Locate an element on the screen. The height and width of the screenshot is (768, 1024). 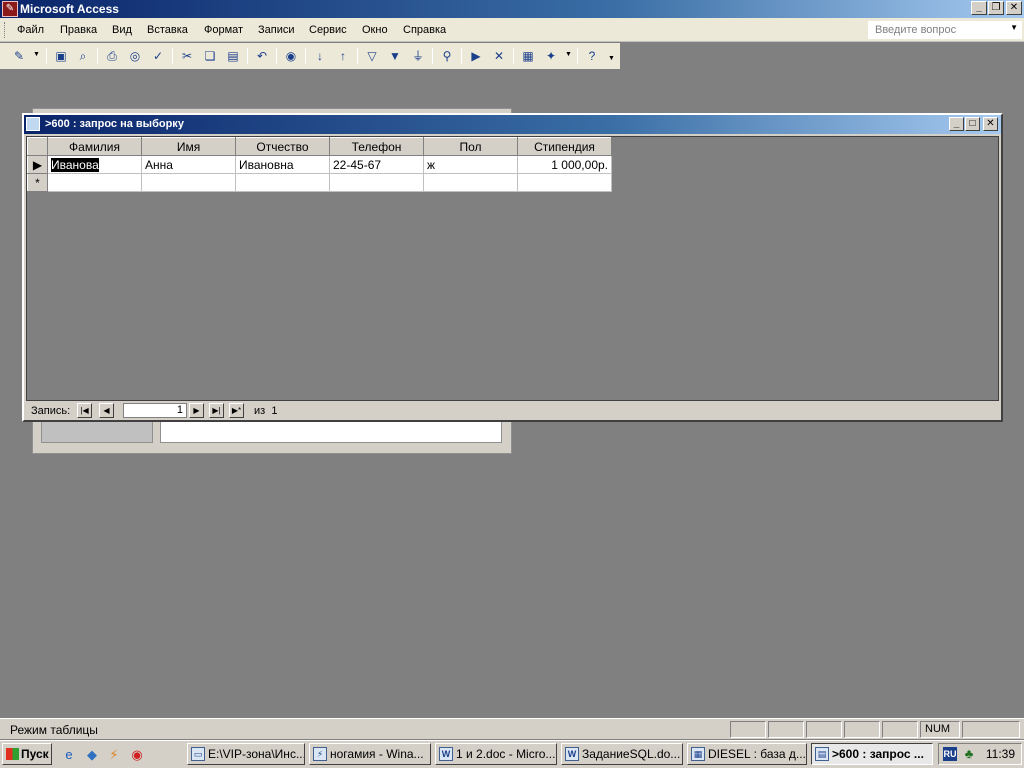
last-record-icon: ▶| is located at coordinates (216, 410).